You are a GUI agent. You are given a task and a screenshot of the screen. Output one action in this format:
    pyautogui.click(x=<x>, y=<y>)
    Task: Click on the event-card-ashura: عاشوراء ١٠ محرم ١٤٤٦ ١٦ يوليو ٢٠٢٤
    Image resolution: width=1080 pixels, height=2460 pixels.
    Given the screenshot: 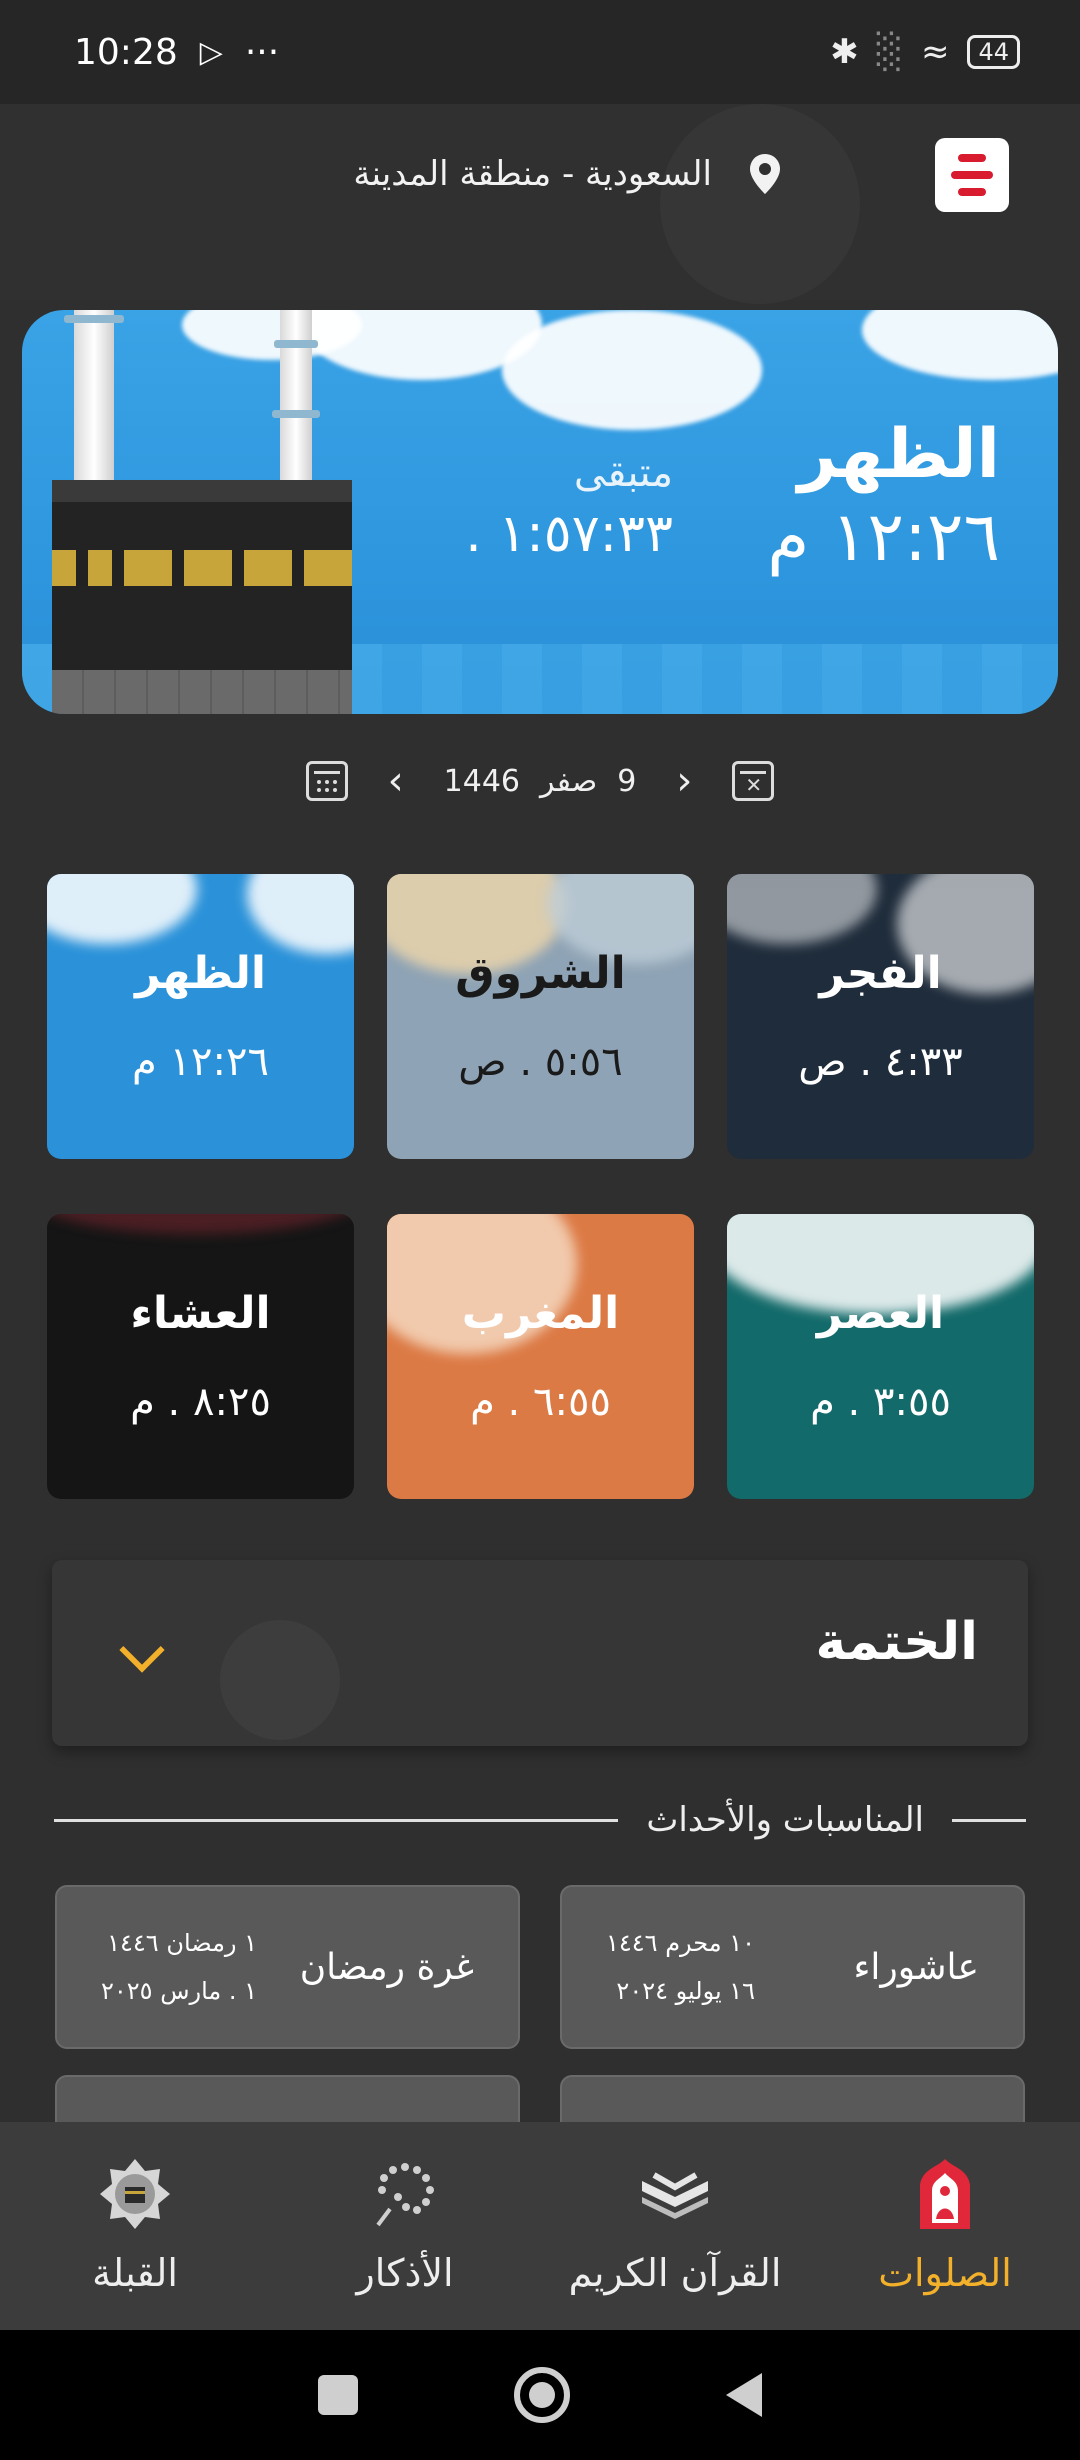 What is the action you would take?
    pyautogui.click(x=792, y=1967)
    